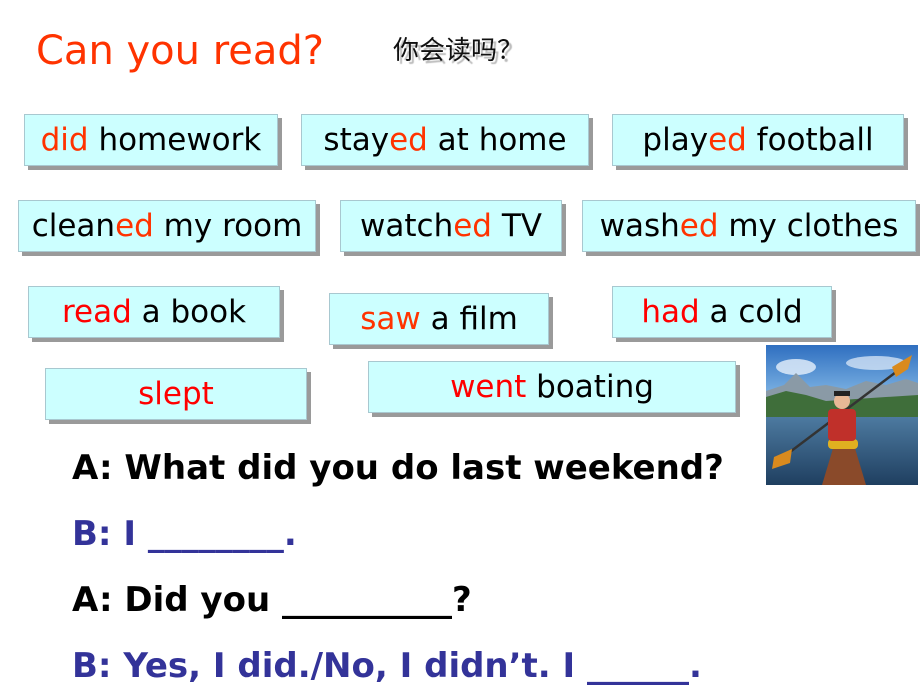  Describe the element at coordinates (64, 140) in the screenshot. I see `phrase-highlight: did` at that location.